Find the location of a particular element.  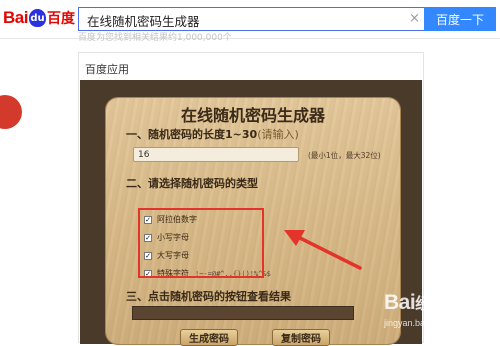

length-input is located at coordinates (216, 154).